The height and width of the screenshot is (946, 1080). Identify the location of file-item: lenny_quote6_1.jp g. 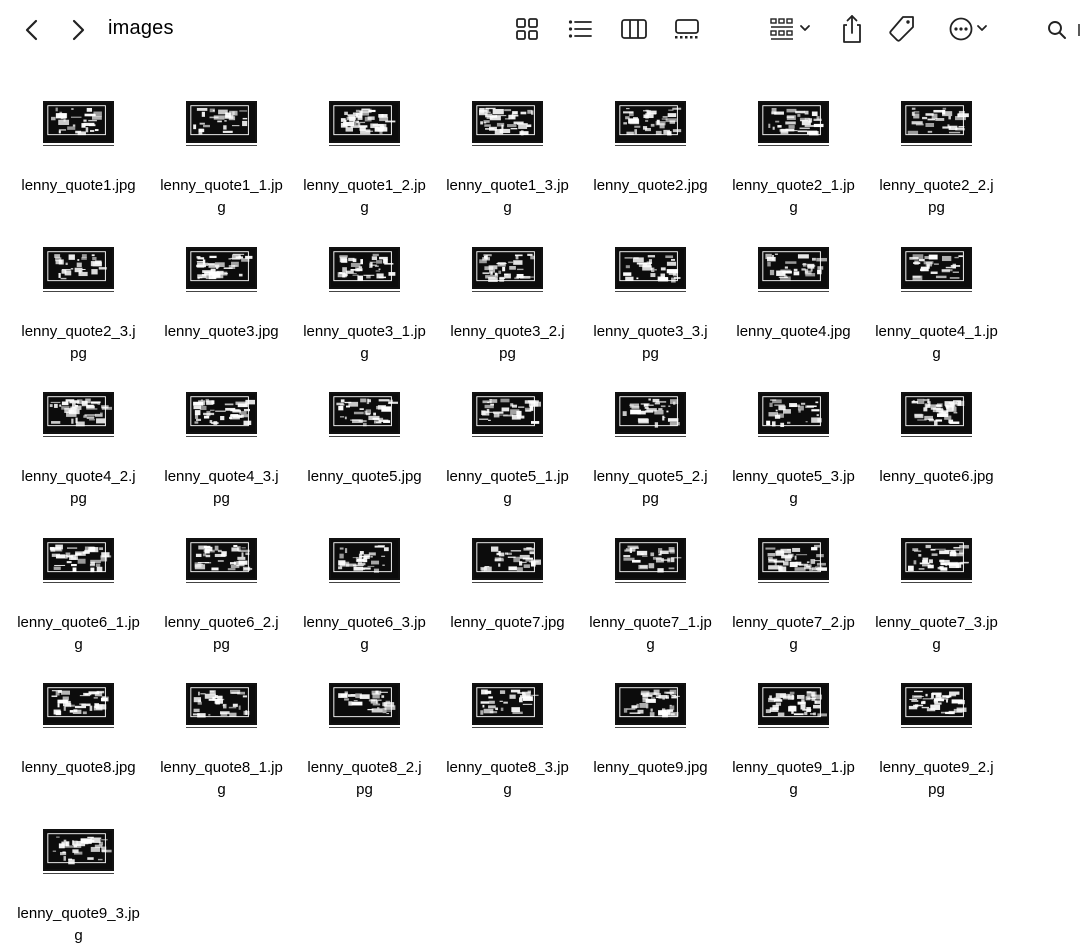
(78, 600).